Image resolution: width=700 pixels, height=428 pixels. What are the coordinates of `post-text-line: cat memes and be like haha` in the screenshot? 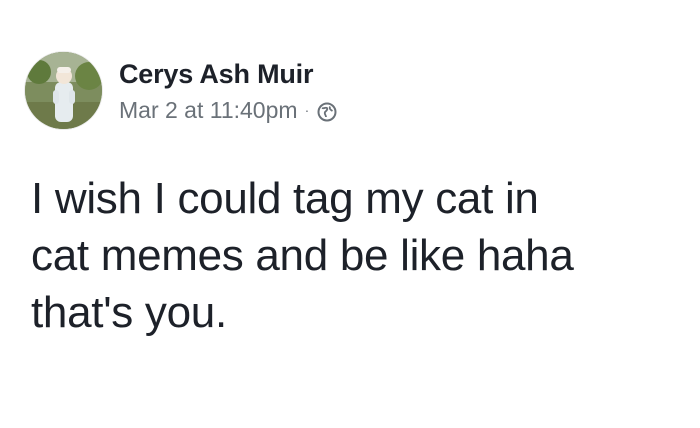 It's located at (302, 255).